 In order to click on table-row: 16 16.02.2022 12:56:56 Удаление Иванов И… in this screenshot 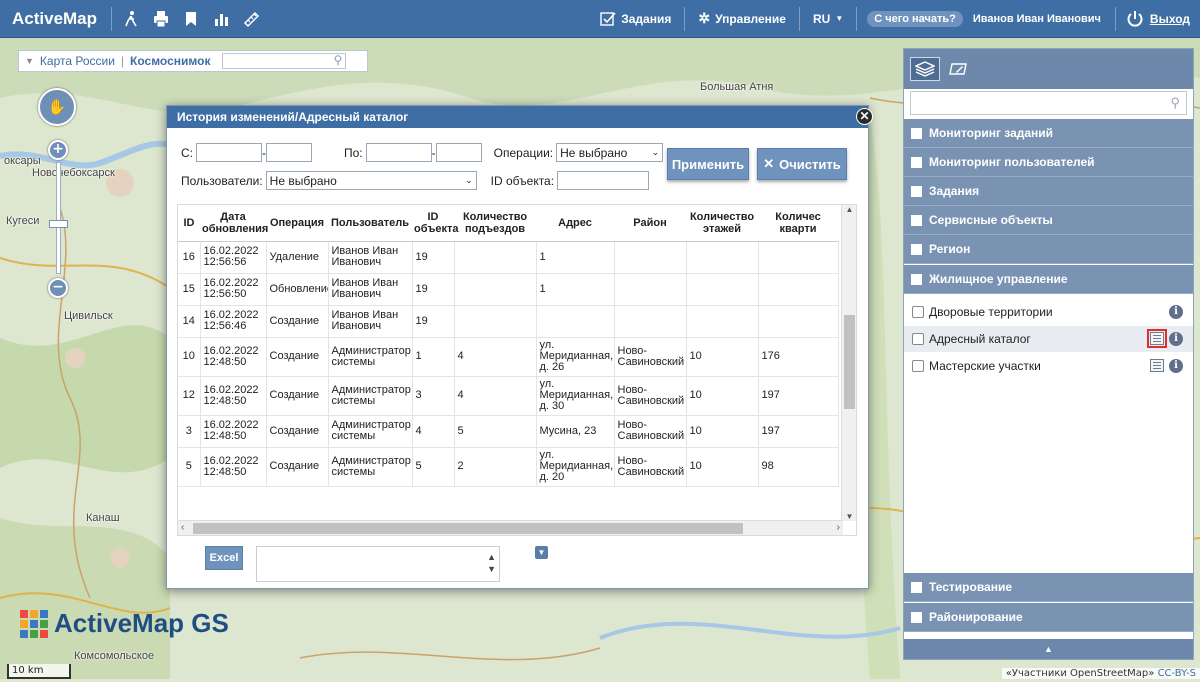, I will do `click(508, 257)`.